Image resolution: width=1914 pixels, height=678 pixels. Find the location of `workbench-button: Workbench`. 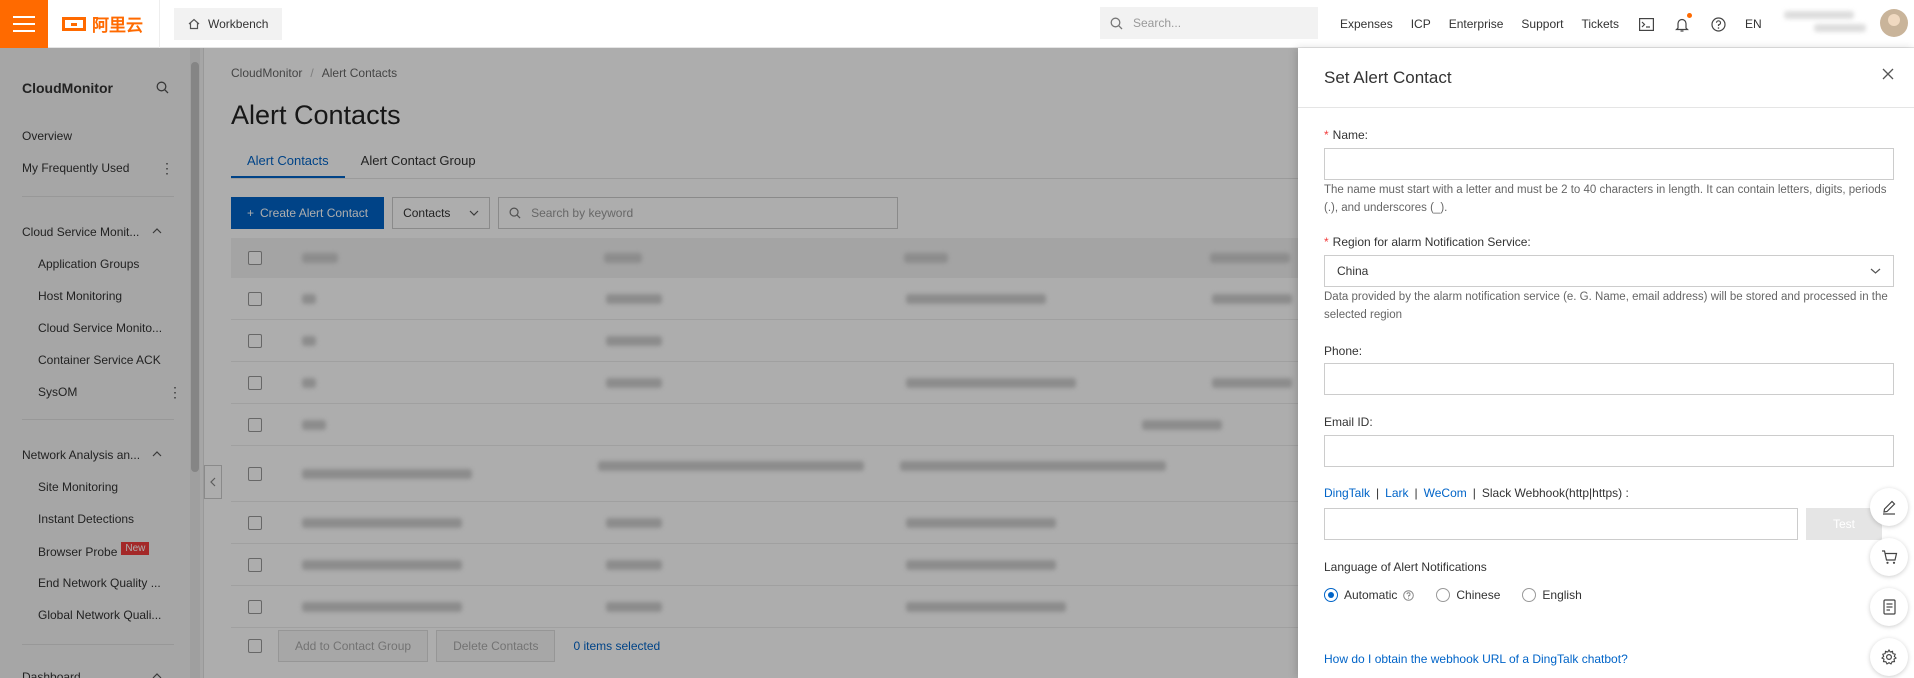

workbench-button: Workbench is located at coordinates (228, 23).